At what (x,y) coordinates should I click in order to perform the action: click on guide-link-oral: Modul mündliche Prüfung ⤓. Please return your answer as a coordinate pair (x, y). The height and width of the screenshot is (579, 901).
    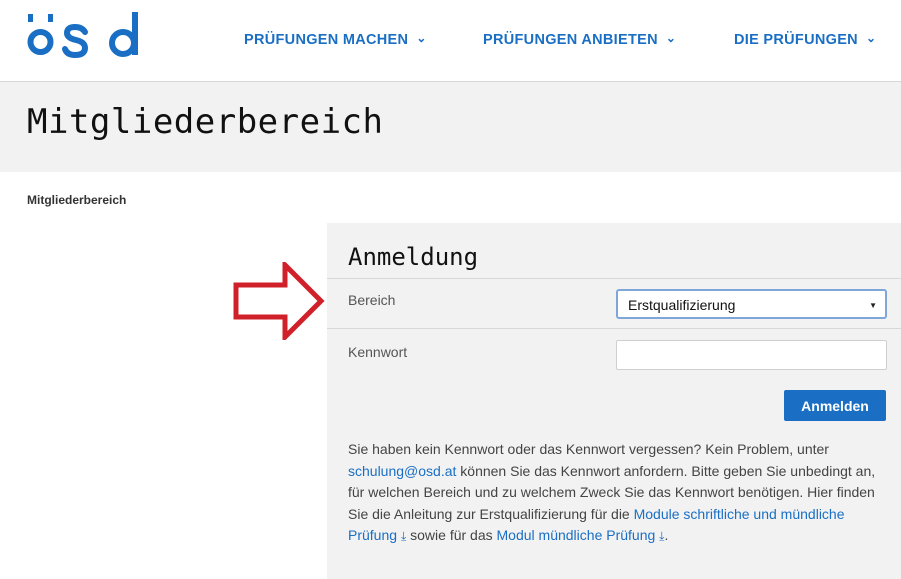
    Looking at the image, I should click on (581, 535).